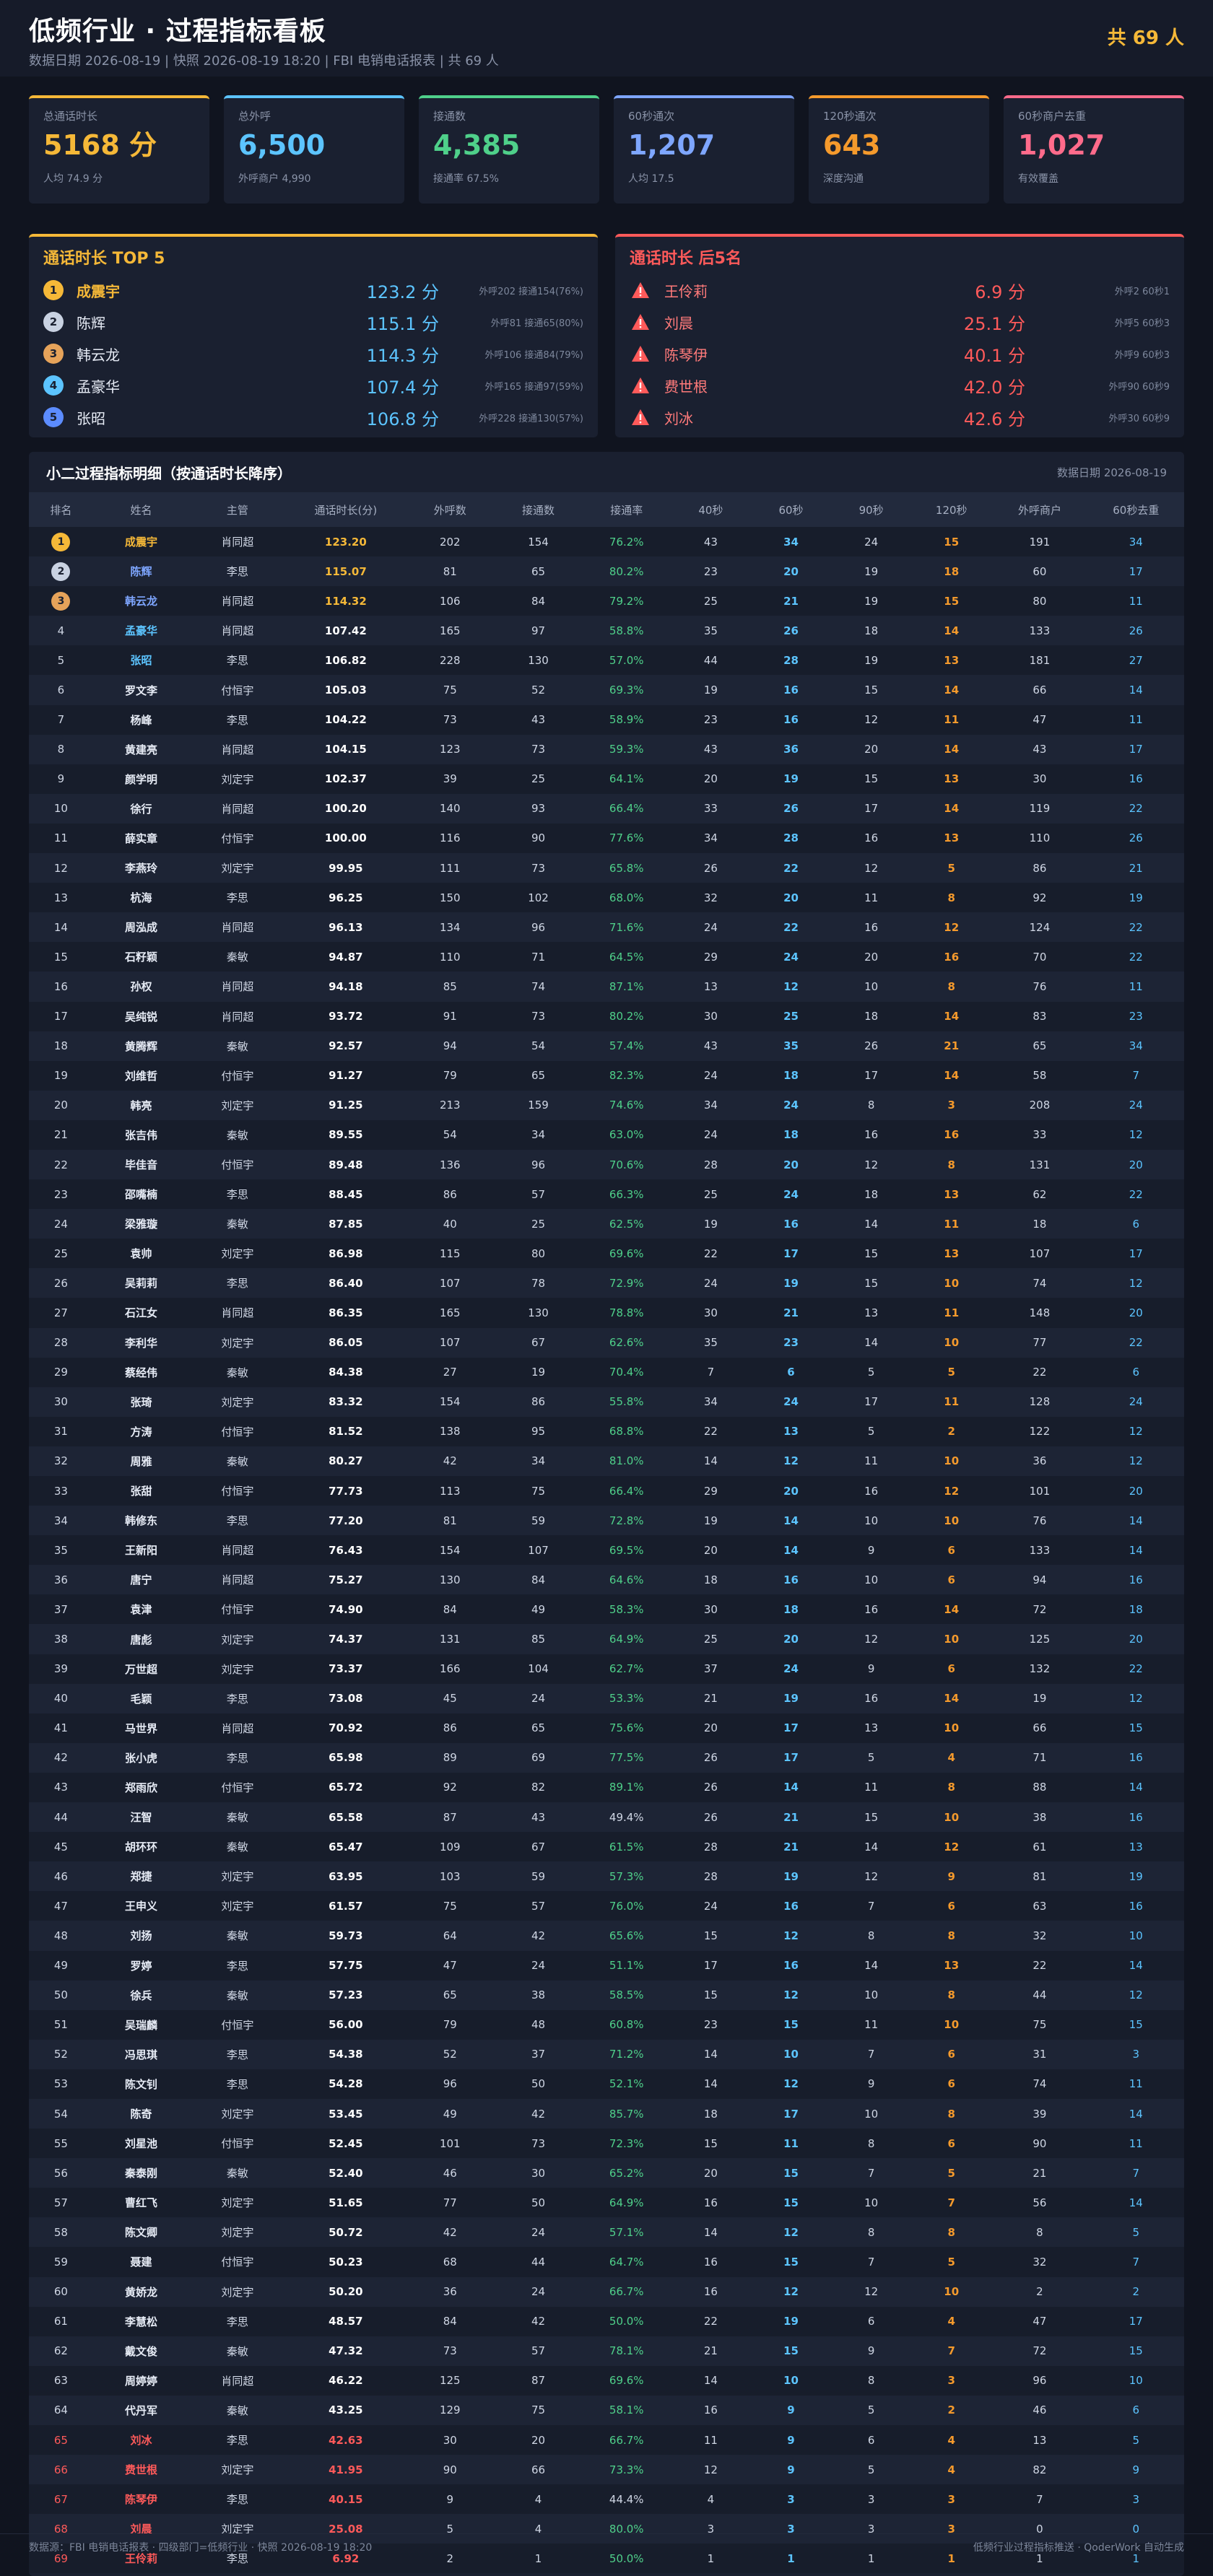  Describe the element at coordinates (871, 1669) in the screenshot. I see `cell: 9` at that location.